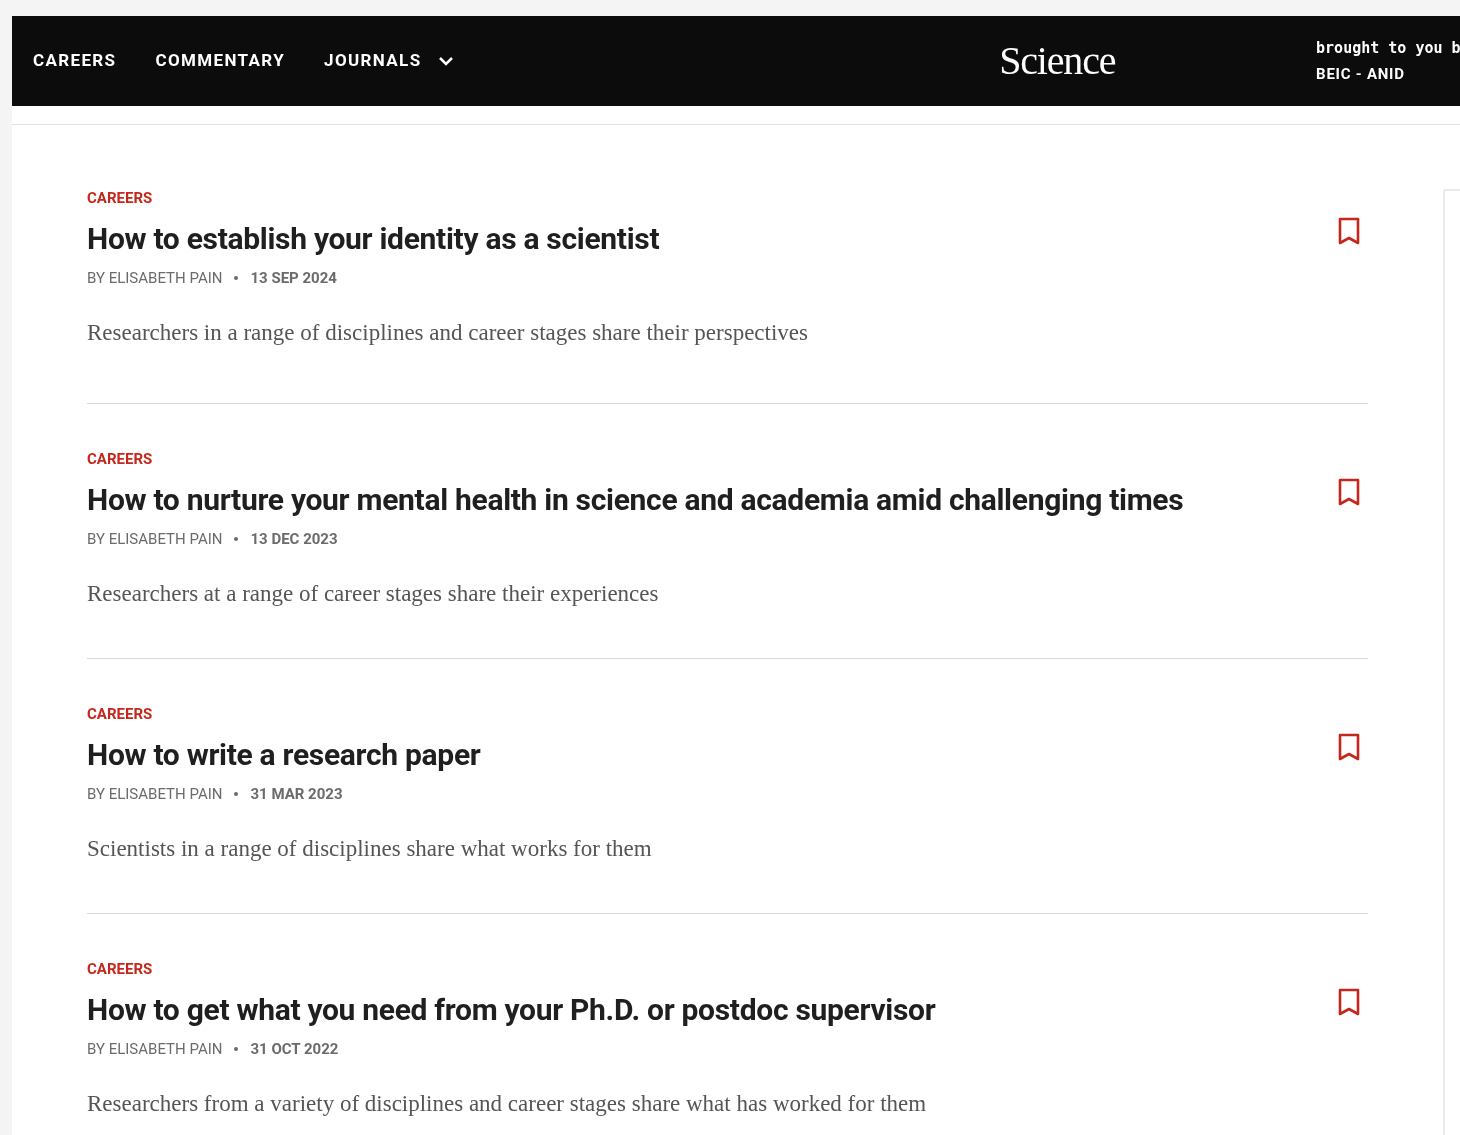 This screenshot has height=1135, width=1460. Describe the element at coordinates (220, 61) in the screenshot. I see `nav-link: COMMENTARY` at that location.